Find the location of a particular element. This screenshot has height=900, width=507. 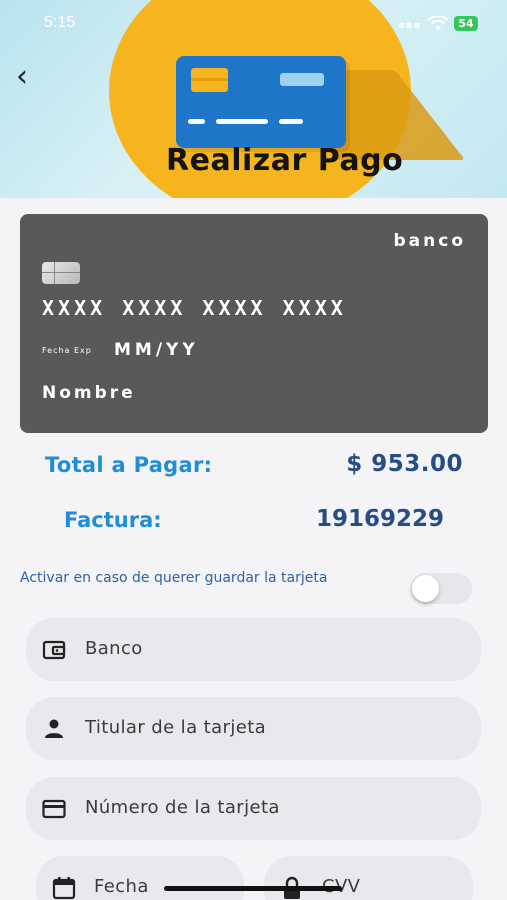

total-value: $ 953.00 is located at coordinates (404, 464).